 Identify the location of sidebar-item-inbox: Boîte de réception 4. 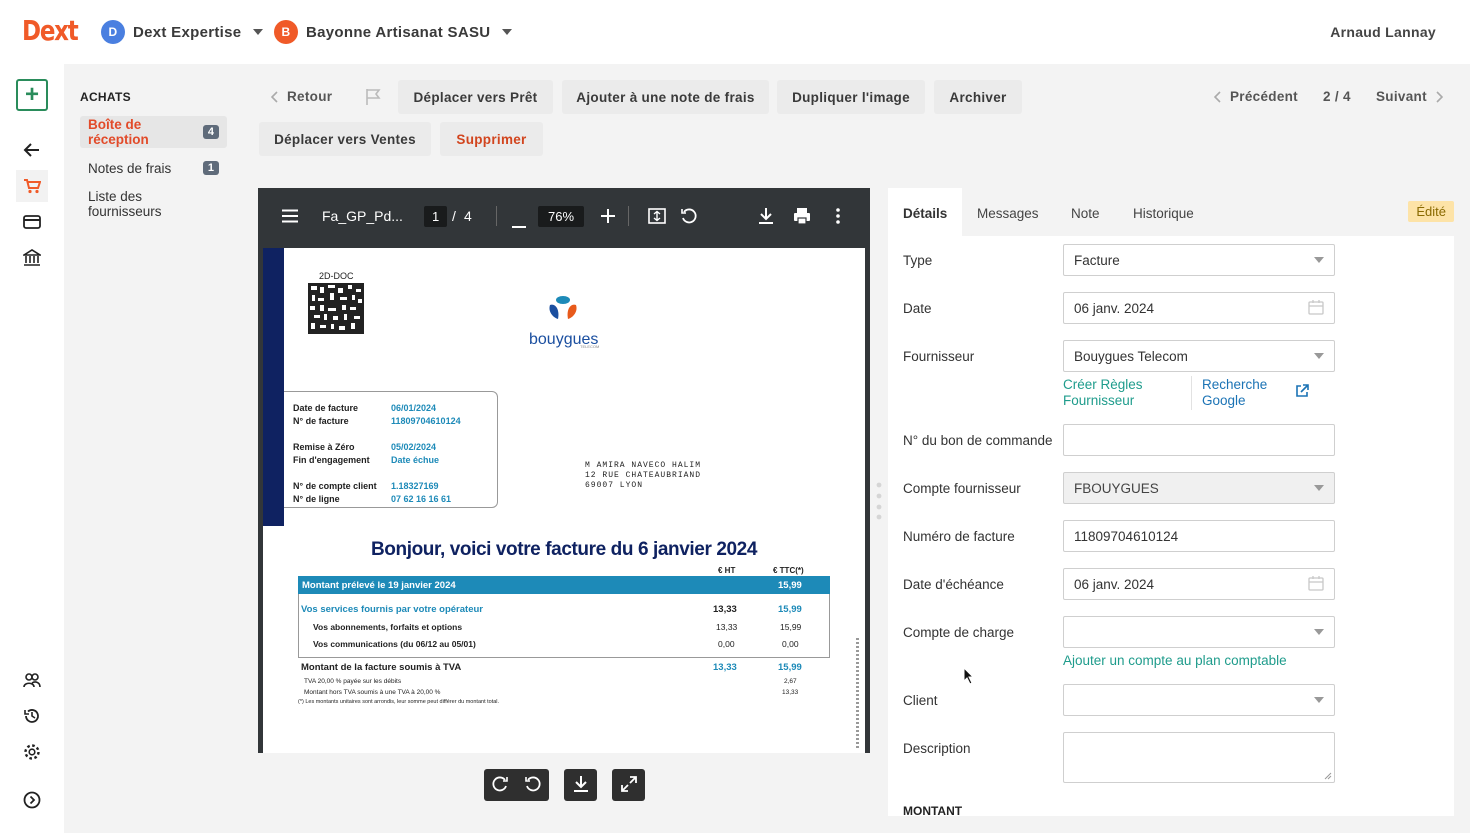
(153, 132).